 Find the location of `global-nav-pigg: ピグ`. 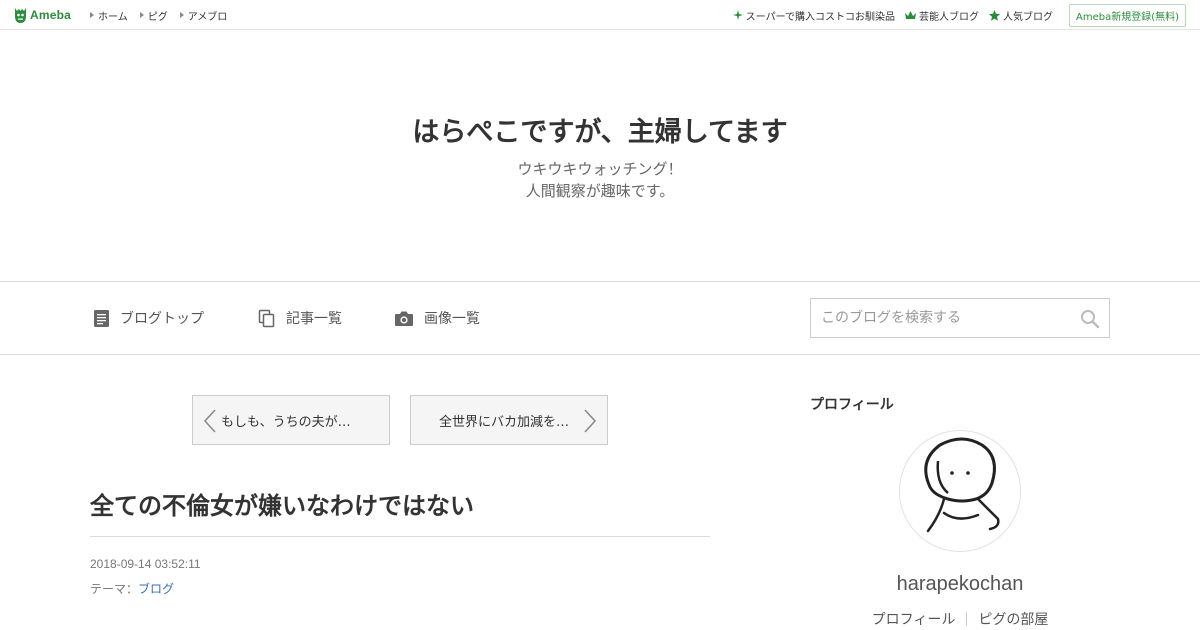

global-nav-pigg: ピグ is located at coordinates (153, 15).